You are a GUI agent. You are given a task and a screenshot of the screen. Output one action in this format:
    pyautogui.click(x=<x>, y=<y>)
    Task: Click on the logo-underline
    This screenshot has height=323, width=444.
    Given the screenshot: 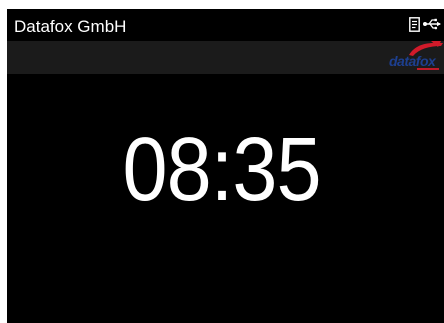 What is the action you would take?
    pyautogui.click(x=428, y=69)
    